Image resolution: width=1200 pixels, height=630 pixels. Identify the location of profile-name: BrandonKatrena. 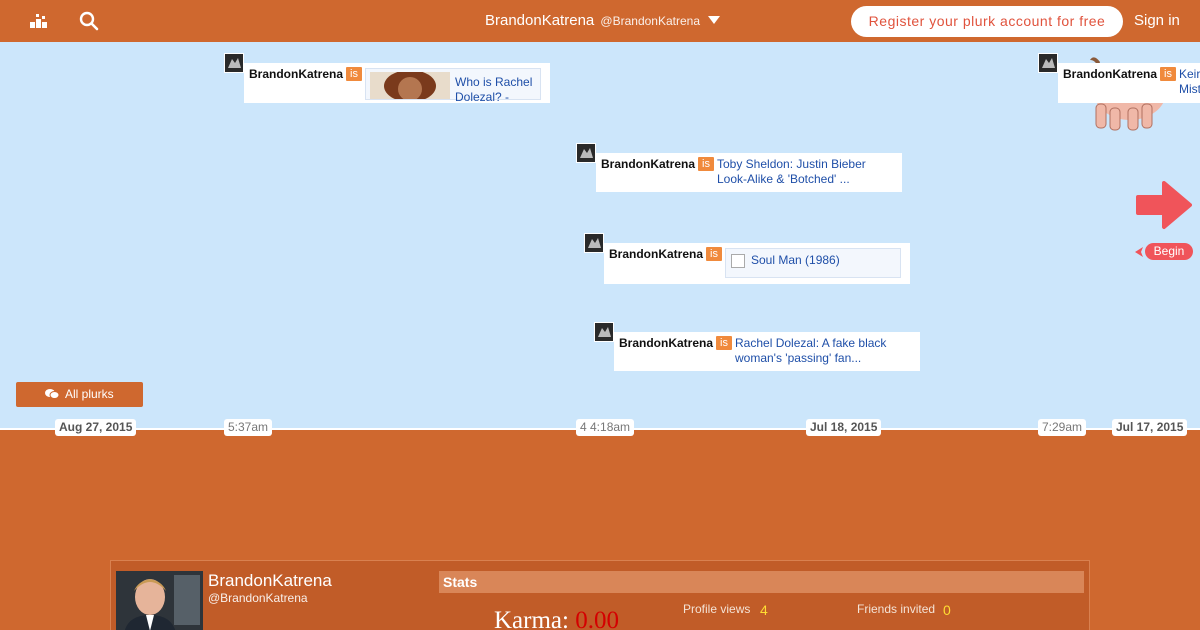
(270, 580).